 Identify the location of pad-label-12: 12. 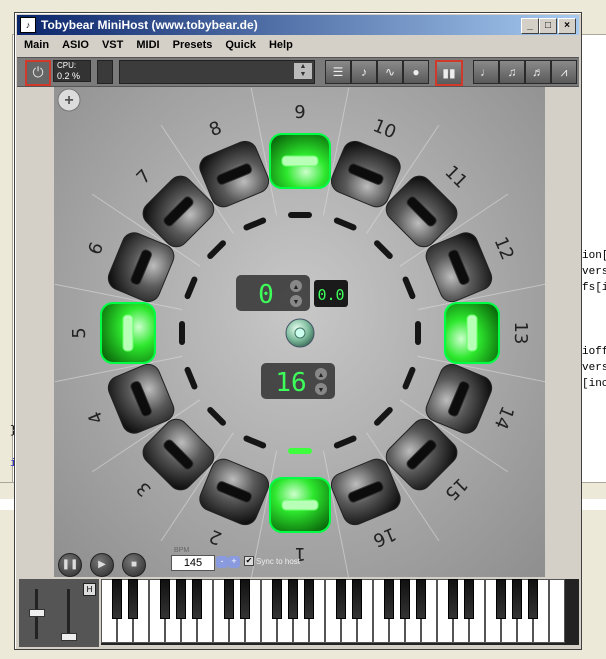
(504, 248).